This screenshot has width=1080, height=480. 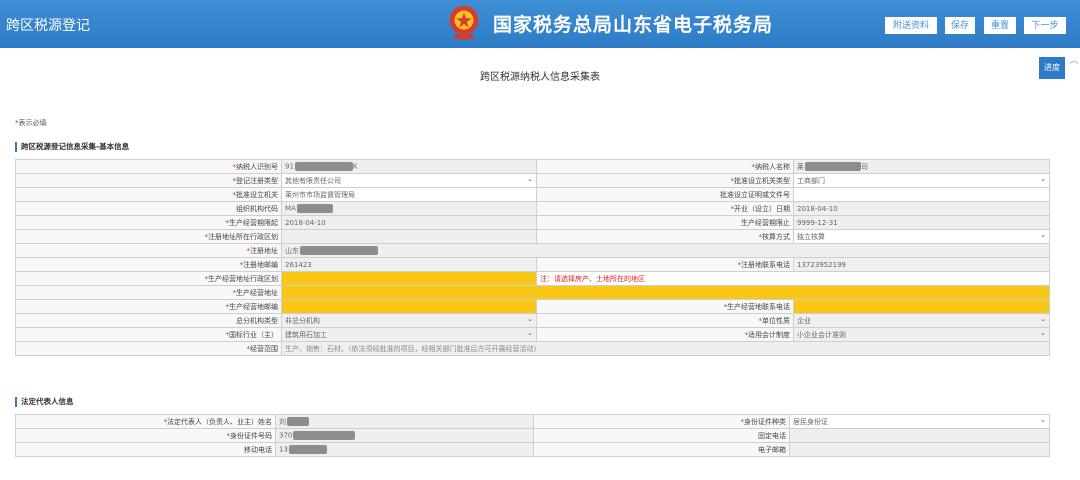 What do you see at coordinates (409, 278) in the screenshot?
I see `business-region-select` at bounding box center [409, 278].